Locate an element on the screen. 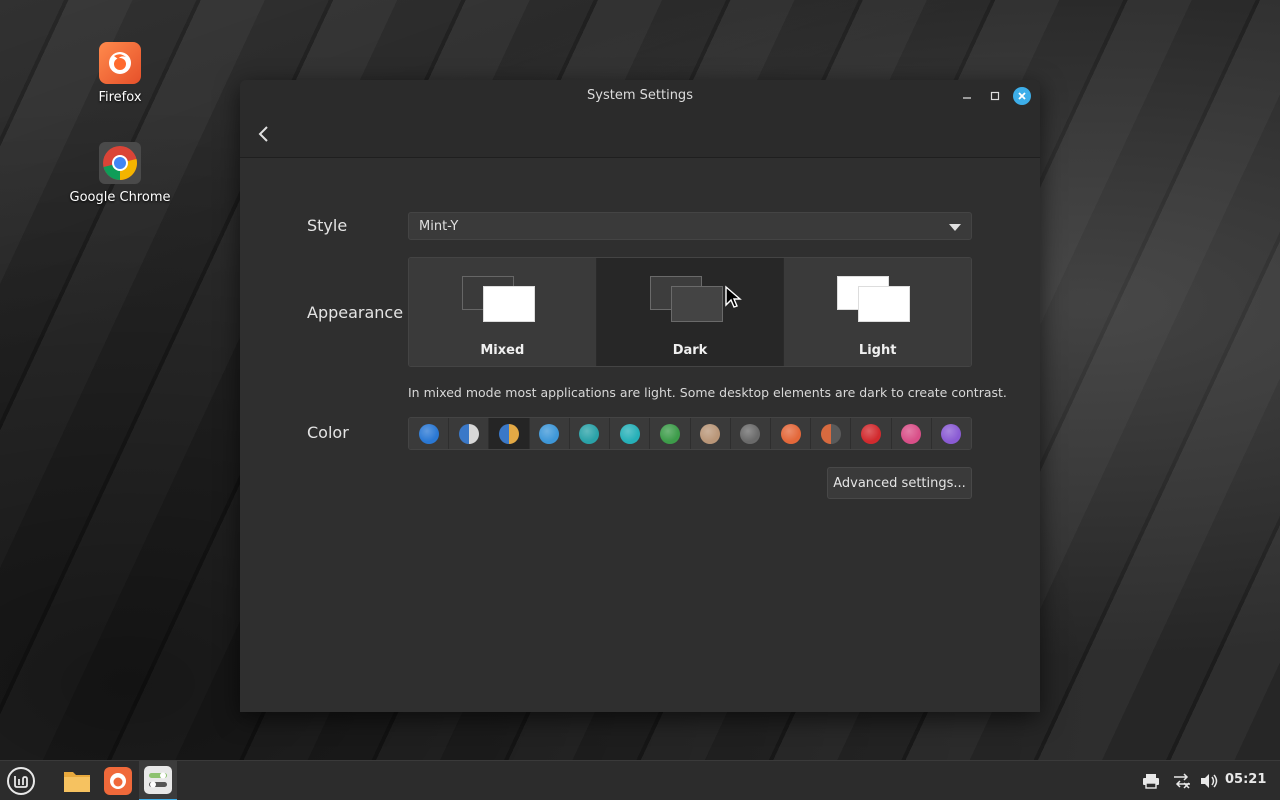  style-dropdown: Mint-Y is located at coordinates (690, 226).